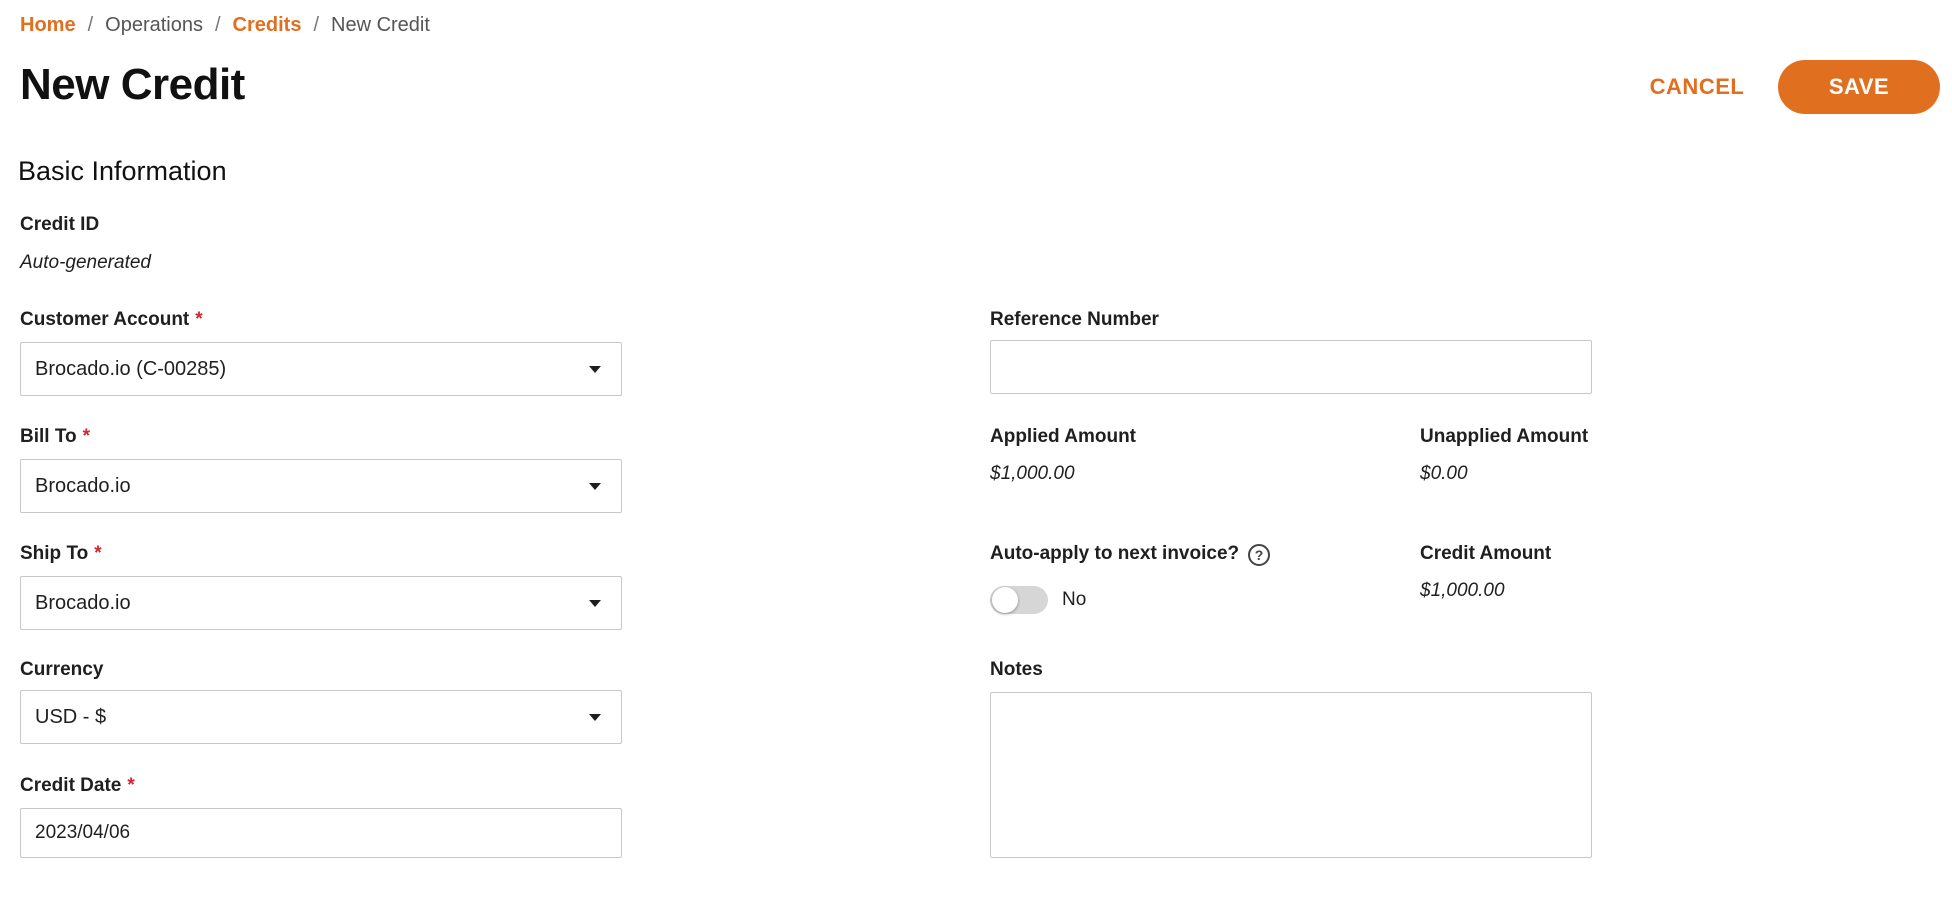 This screenshot has width=1952, height=900. I want to click on unapplied-amount-value: $0.00, so click(1444, 473).